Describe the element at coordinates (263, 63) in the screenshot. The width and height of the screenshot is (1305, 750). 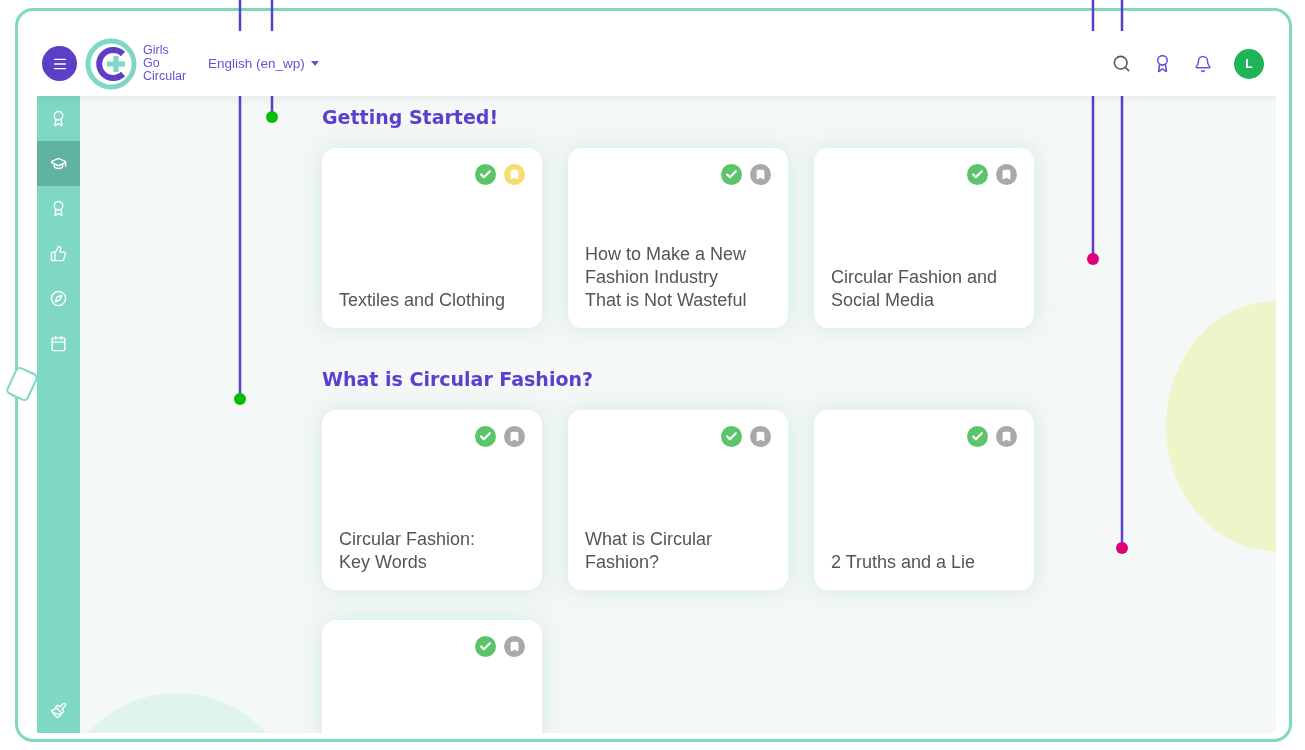
I see `language-dropdown: English (en_wp)` at that location.